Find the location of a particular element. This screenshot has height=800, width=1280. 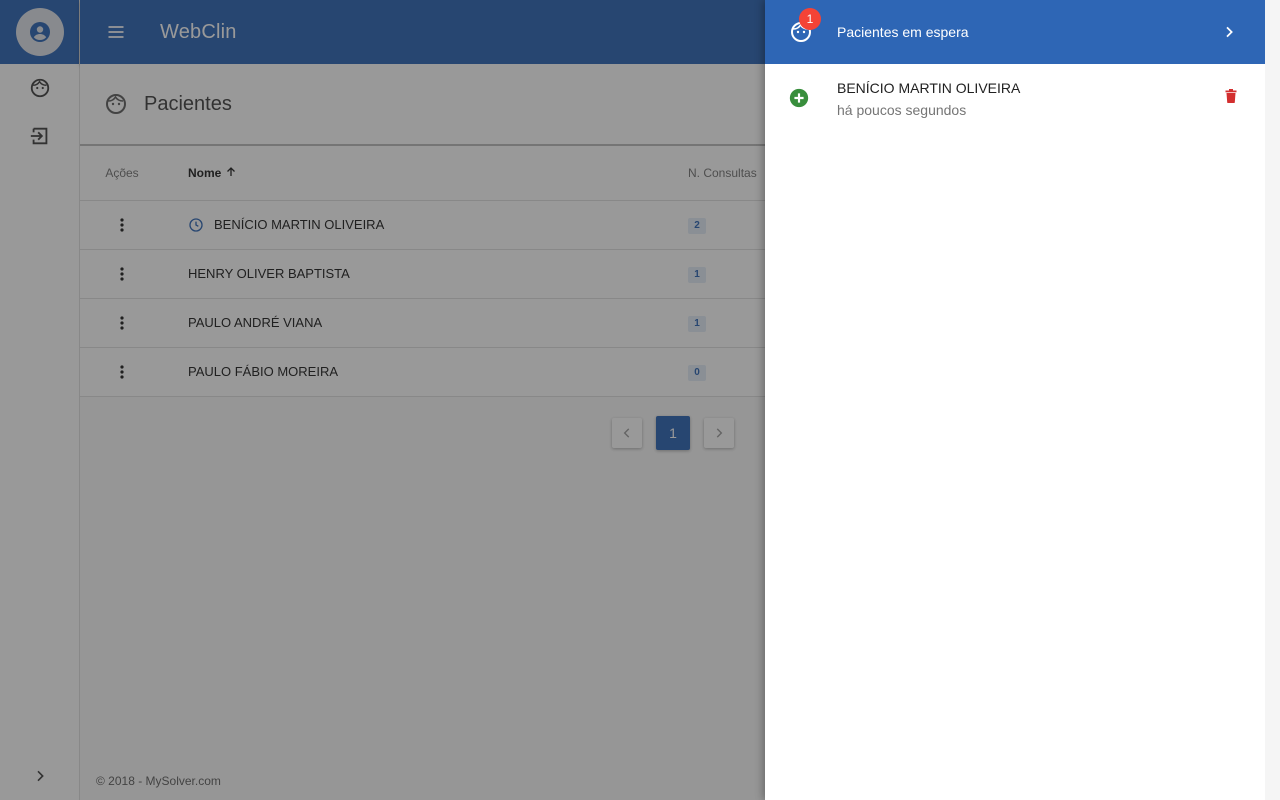

drawer-header: 1 Pacientes em espera is located at coordinates (1015, 32).